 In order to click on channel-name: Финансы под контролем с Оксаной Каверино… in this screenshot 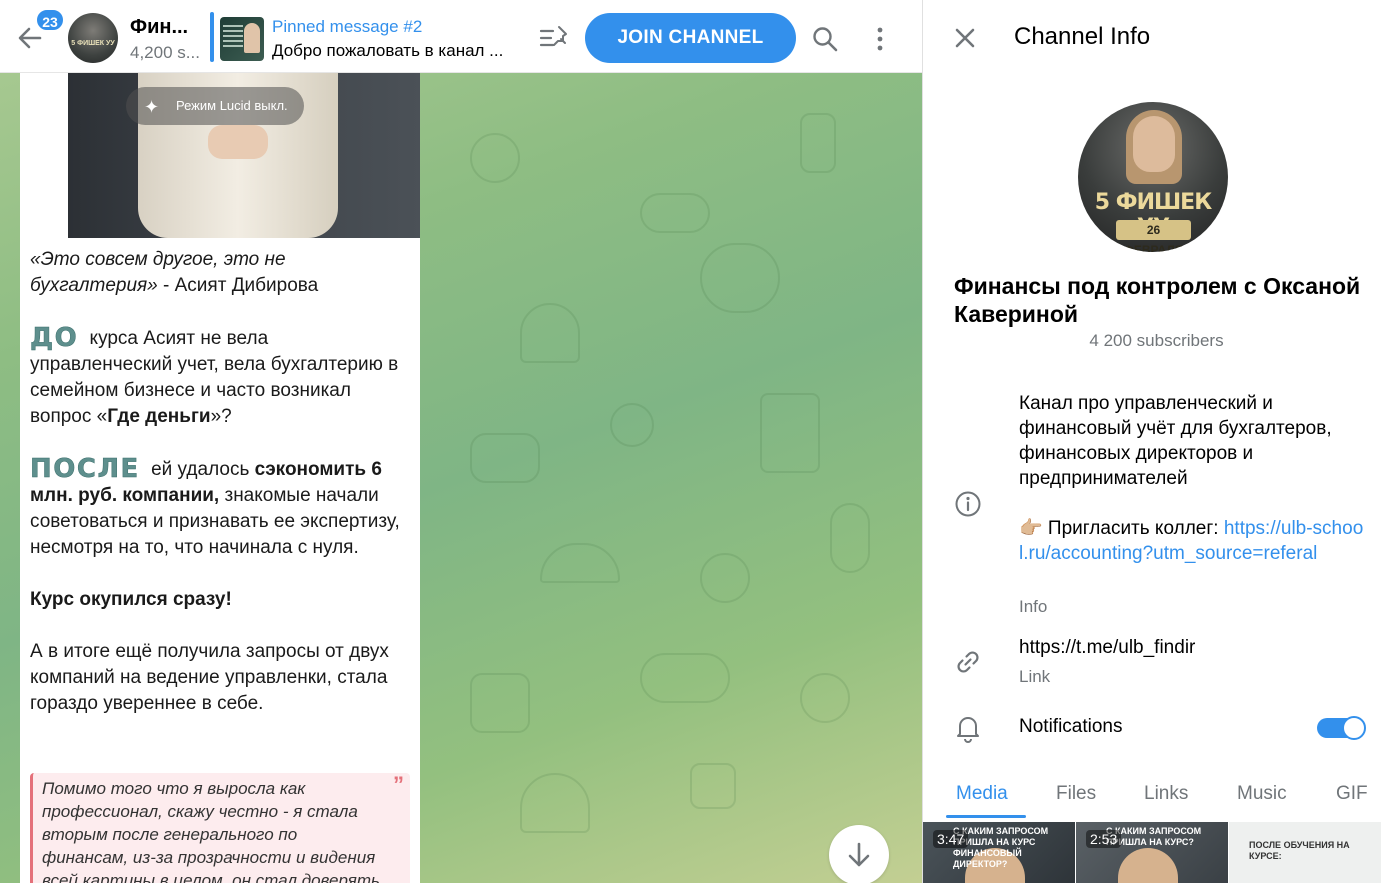, I will do `click(1157, 300)`.